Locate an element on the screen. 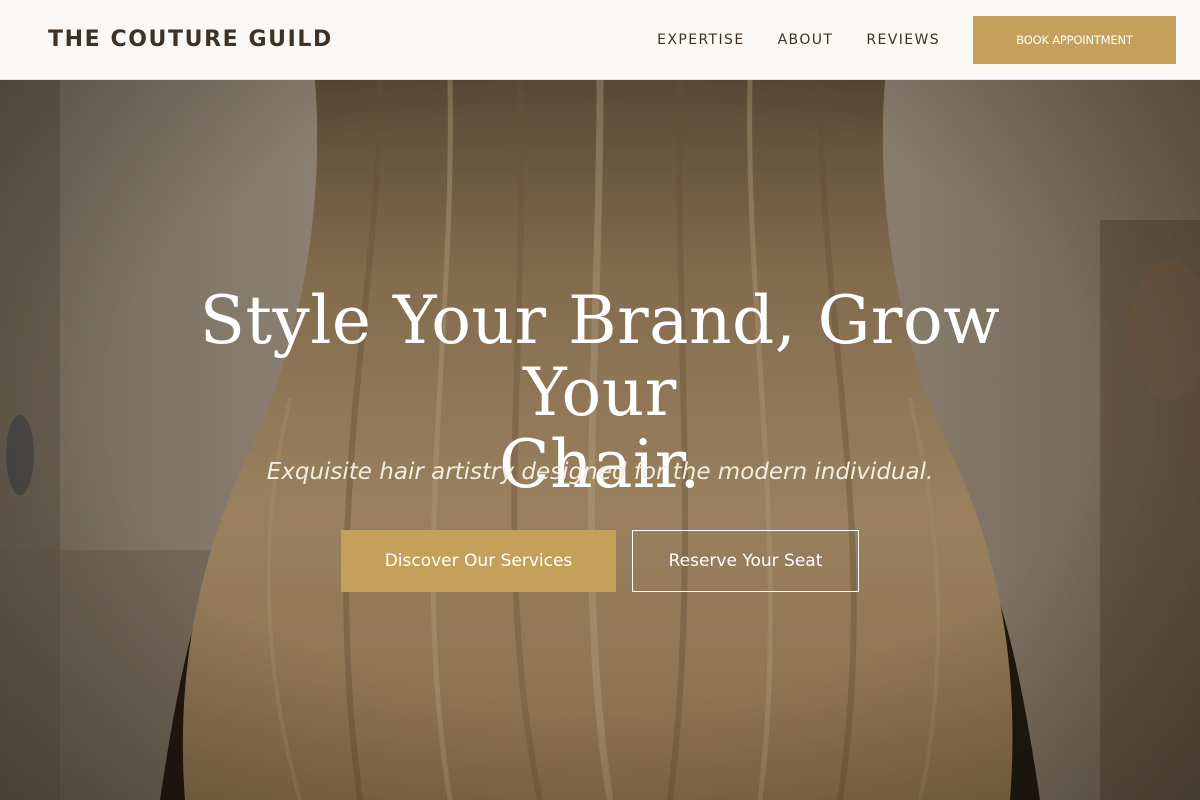 Image resolution: width=1200 pixels, height=800 pixels. book-appointment-button: BOOK APPOINTMENT is located at coordinates (1074, 40).